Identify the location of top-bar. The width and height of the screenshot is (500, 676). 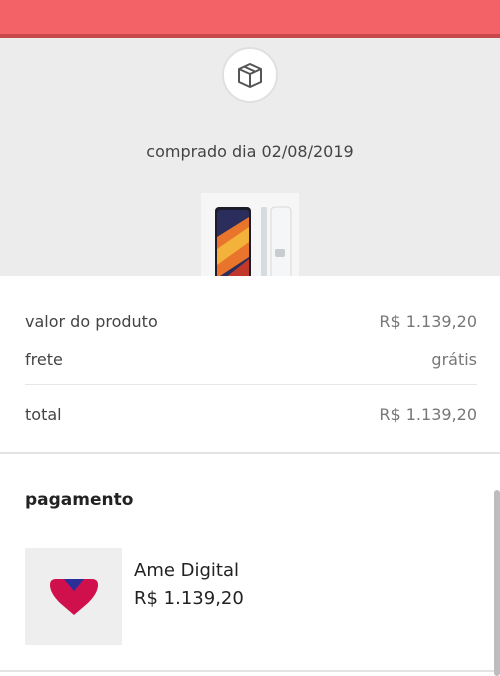
(250, 19).